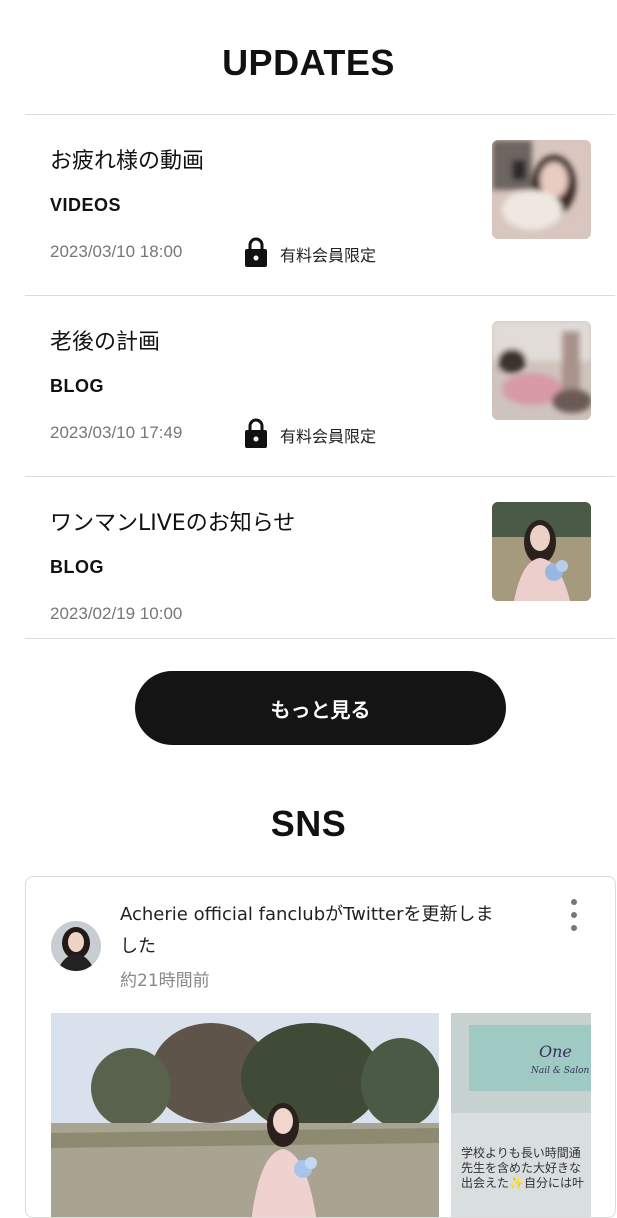 The image size is (617, 1218). I want to click on photo-caption-line: 学校よりも長い時間通, so click(521, 1153).